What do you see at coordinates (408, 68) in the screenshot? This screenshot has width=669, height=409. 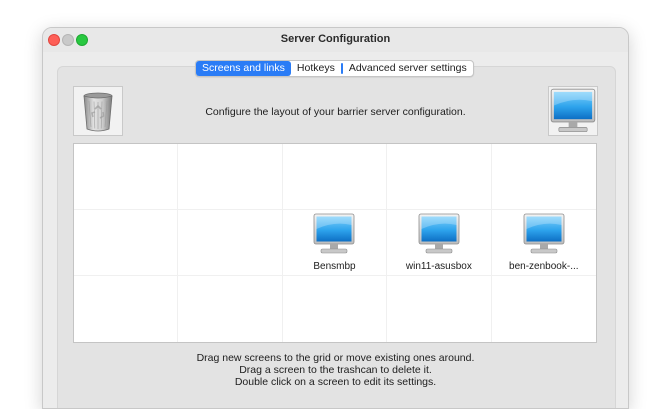 I see `tab-advanced-server-settings: Advanced server settings` at bounding box center [408, 68].